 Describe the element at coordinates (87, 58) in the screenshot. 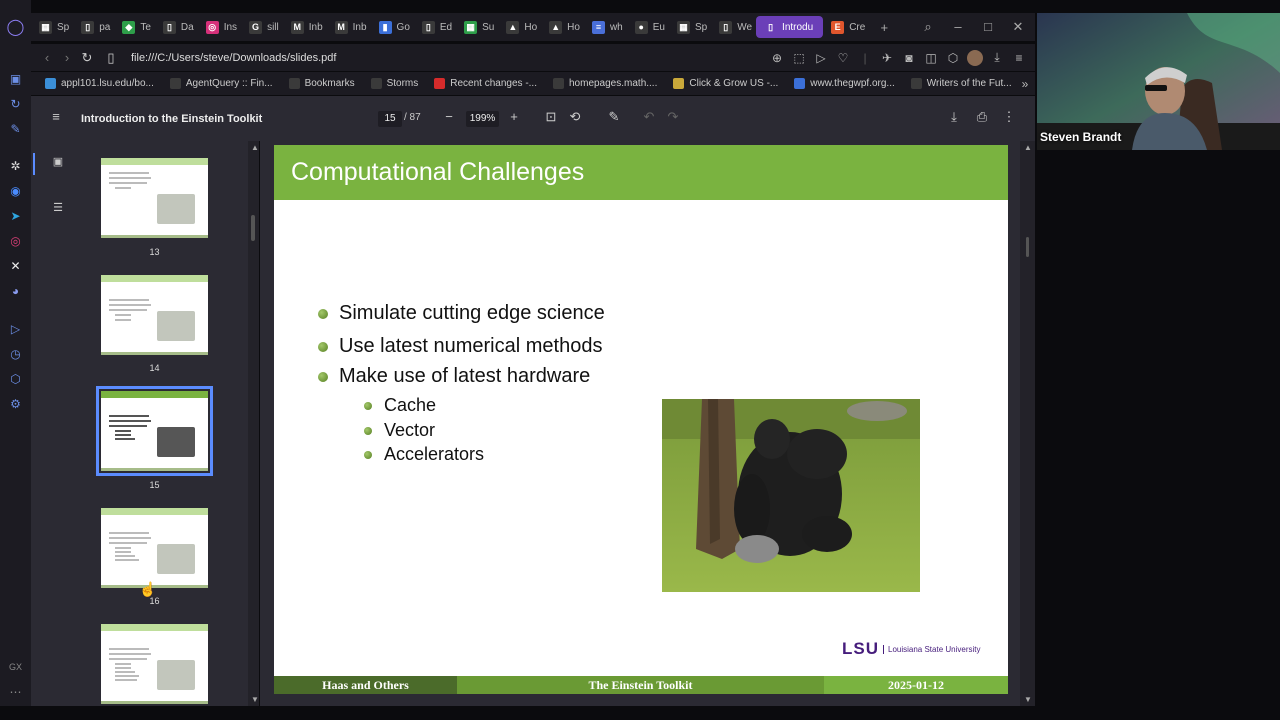

I see `reload-button: ↻` at that location.